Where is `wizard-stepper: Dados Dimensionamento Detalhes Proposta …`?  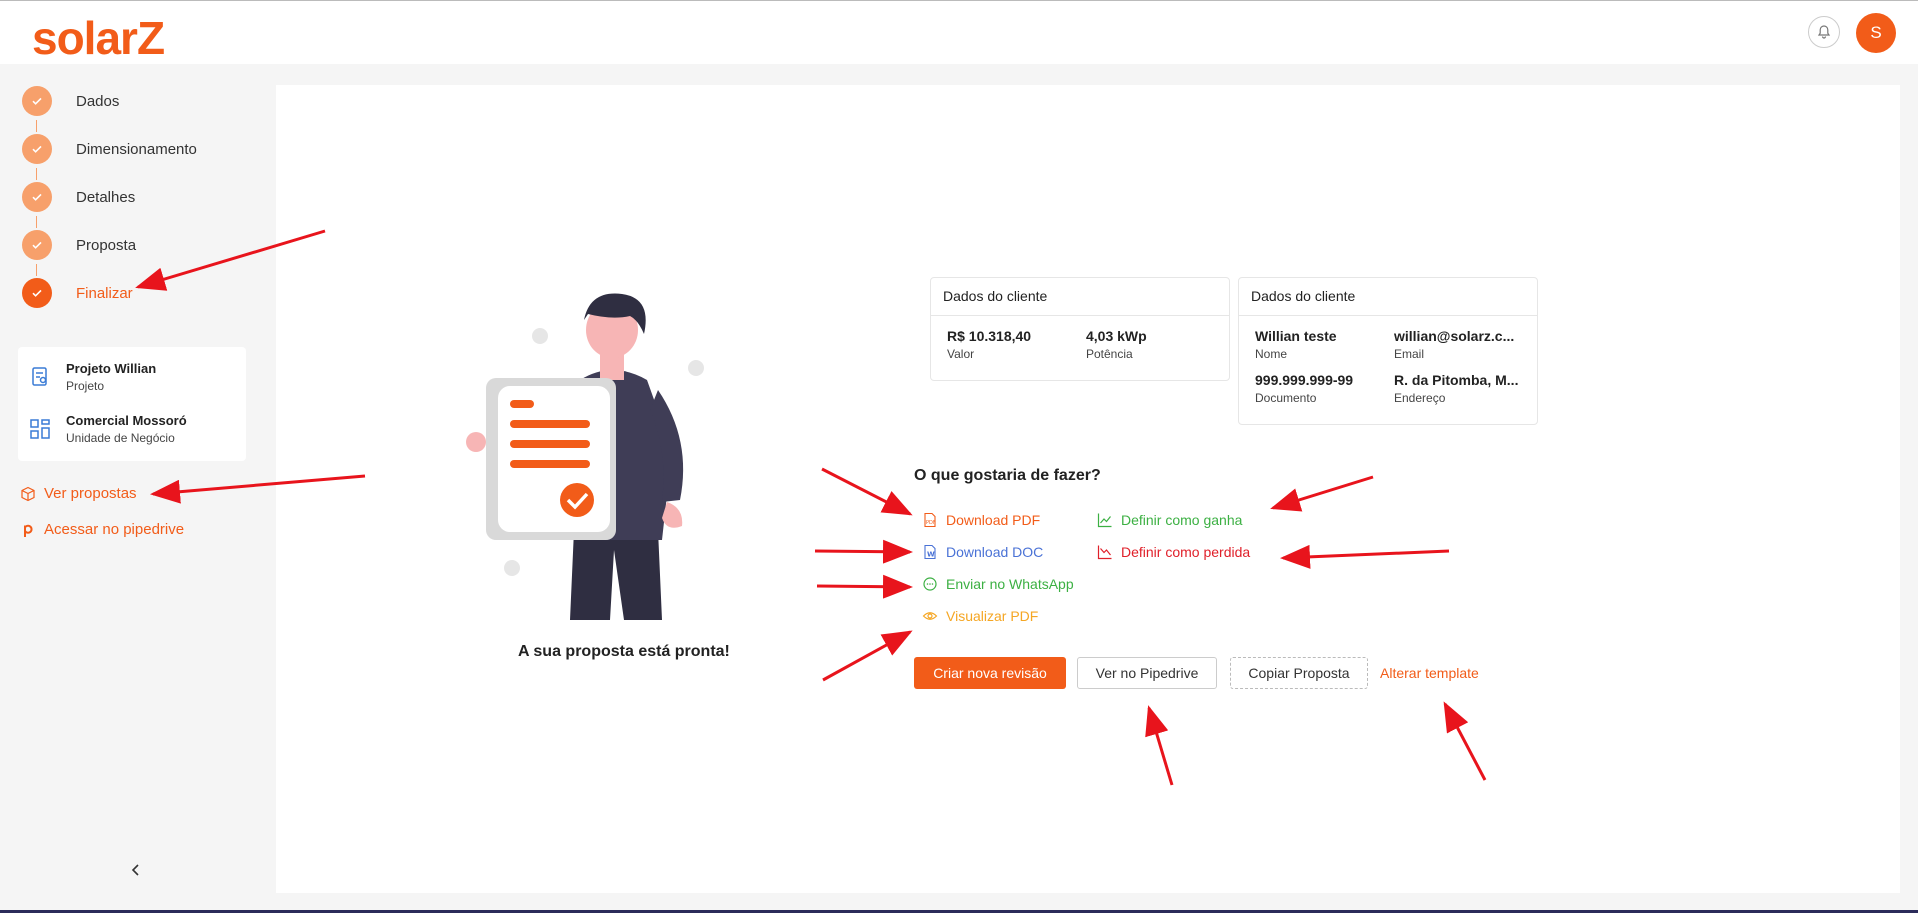
wizard-stepper: Dados Dimensionamento Detalhes Proposta … is located at coordinates (109, 206).